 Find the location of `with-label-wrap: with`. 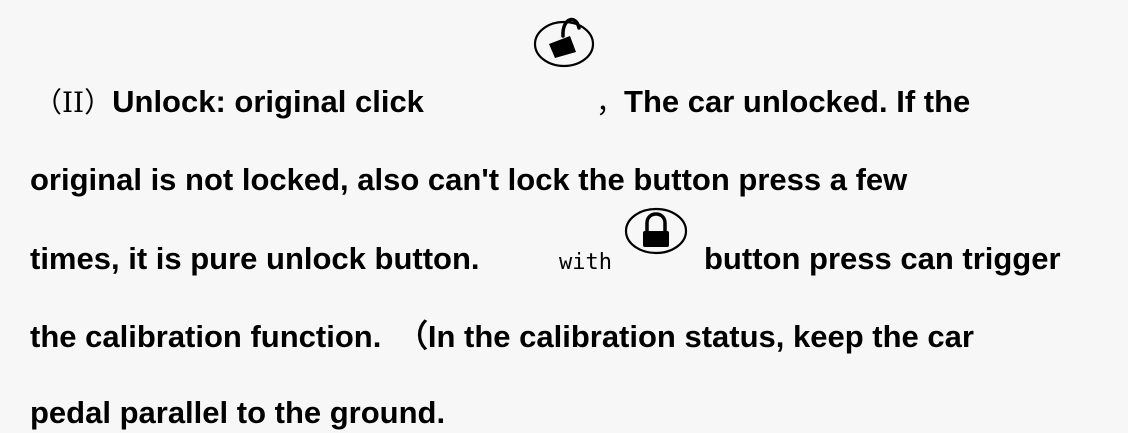

with-label-wrap: with is located at coordinates (585, 261).